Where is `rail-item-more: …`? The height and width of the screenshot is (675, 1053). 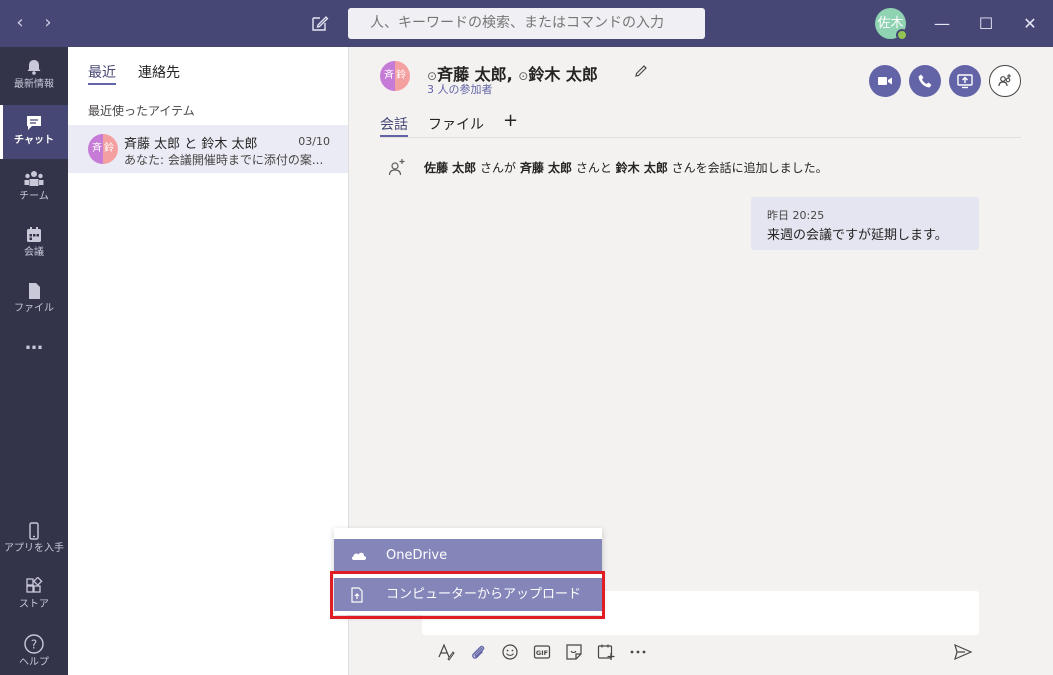
rail-item-more: … is located at coordinates (34, 347).